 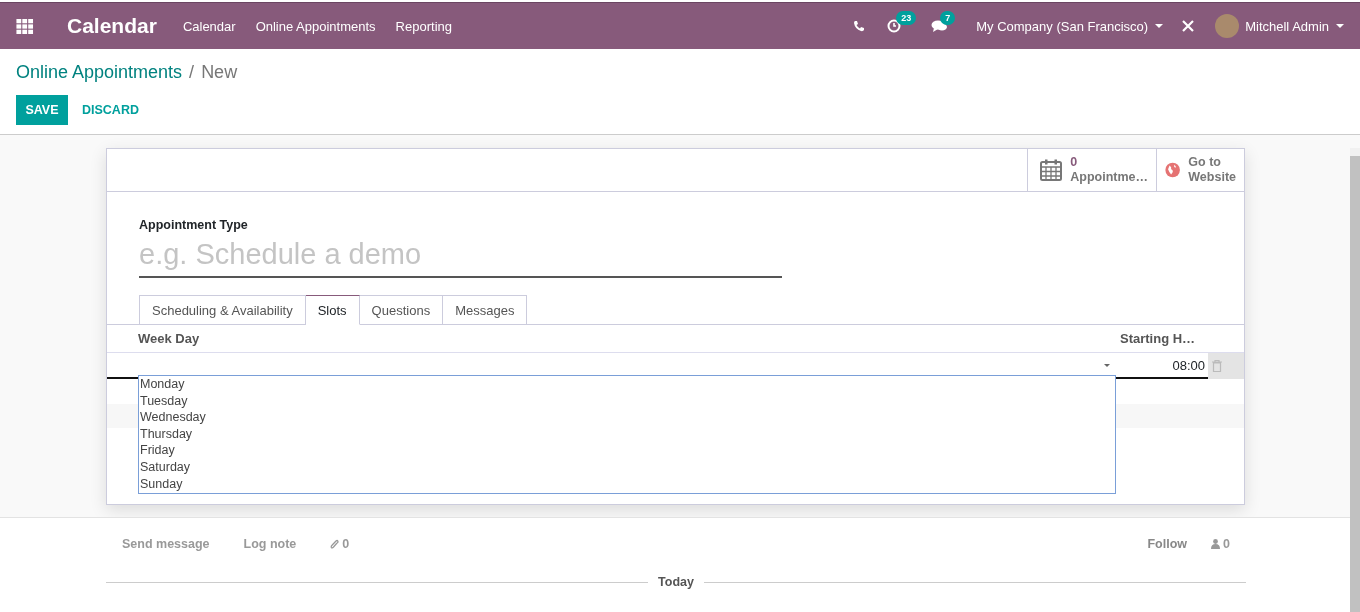 I want to click on person-icon, so click(x=1216, y=544).